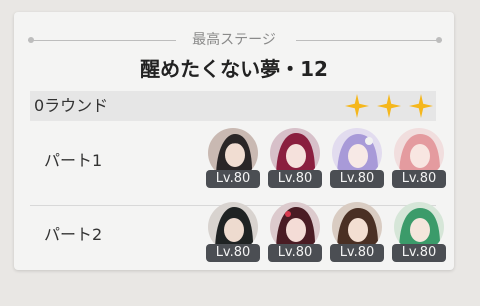 Image resolution: width=480 pixels, height=306 pixels. I want to click on star-rating, so click(386, 106).